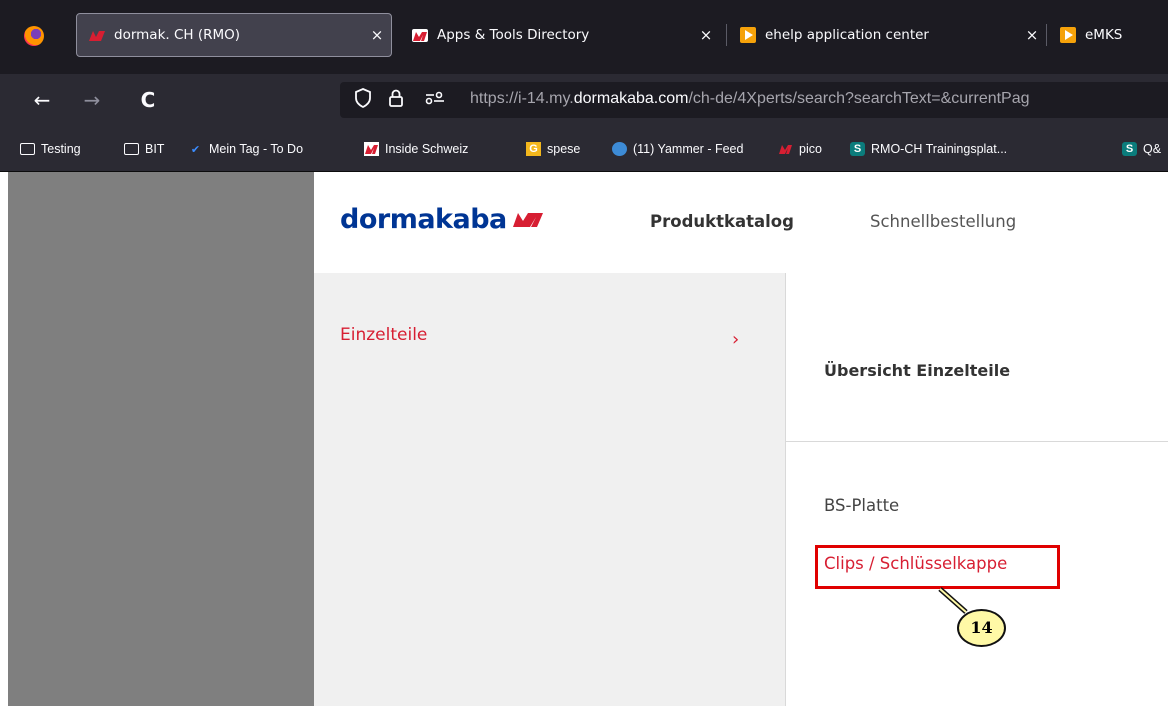 This screenshot has width=1168, height=706. What do you see at coordinates (533, 149) in the screenshot?
I see `g-icon: G` at bounding box center [533, 149].